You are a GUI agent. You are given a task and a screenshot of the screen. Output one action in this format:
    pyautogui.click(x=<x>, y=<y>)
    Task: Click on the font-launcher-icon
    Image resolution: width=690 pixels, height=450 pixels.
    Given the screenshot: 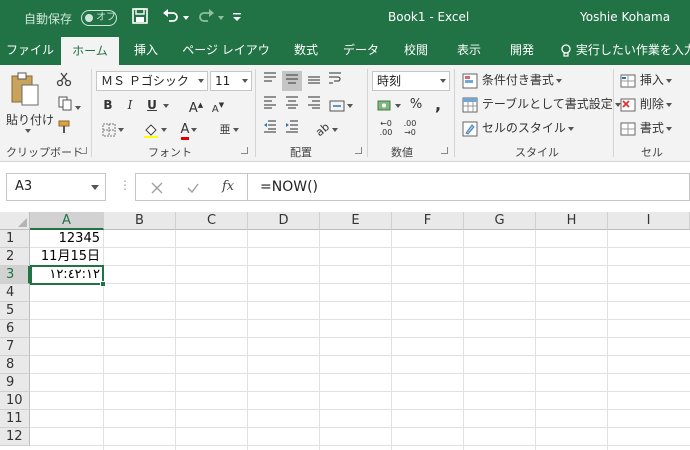 What is the action you would take?
    pyautogui.click(x=244, y=150)
    